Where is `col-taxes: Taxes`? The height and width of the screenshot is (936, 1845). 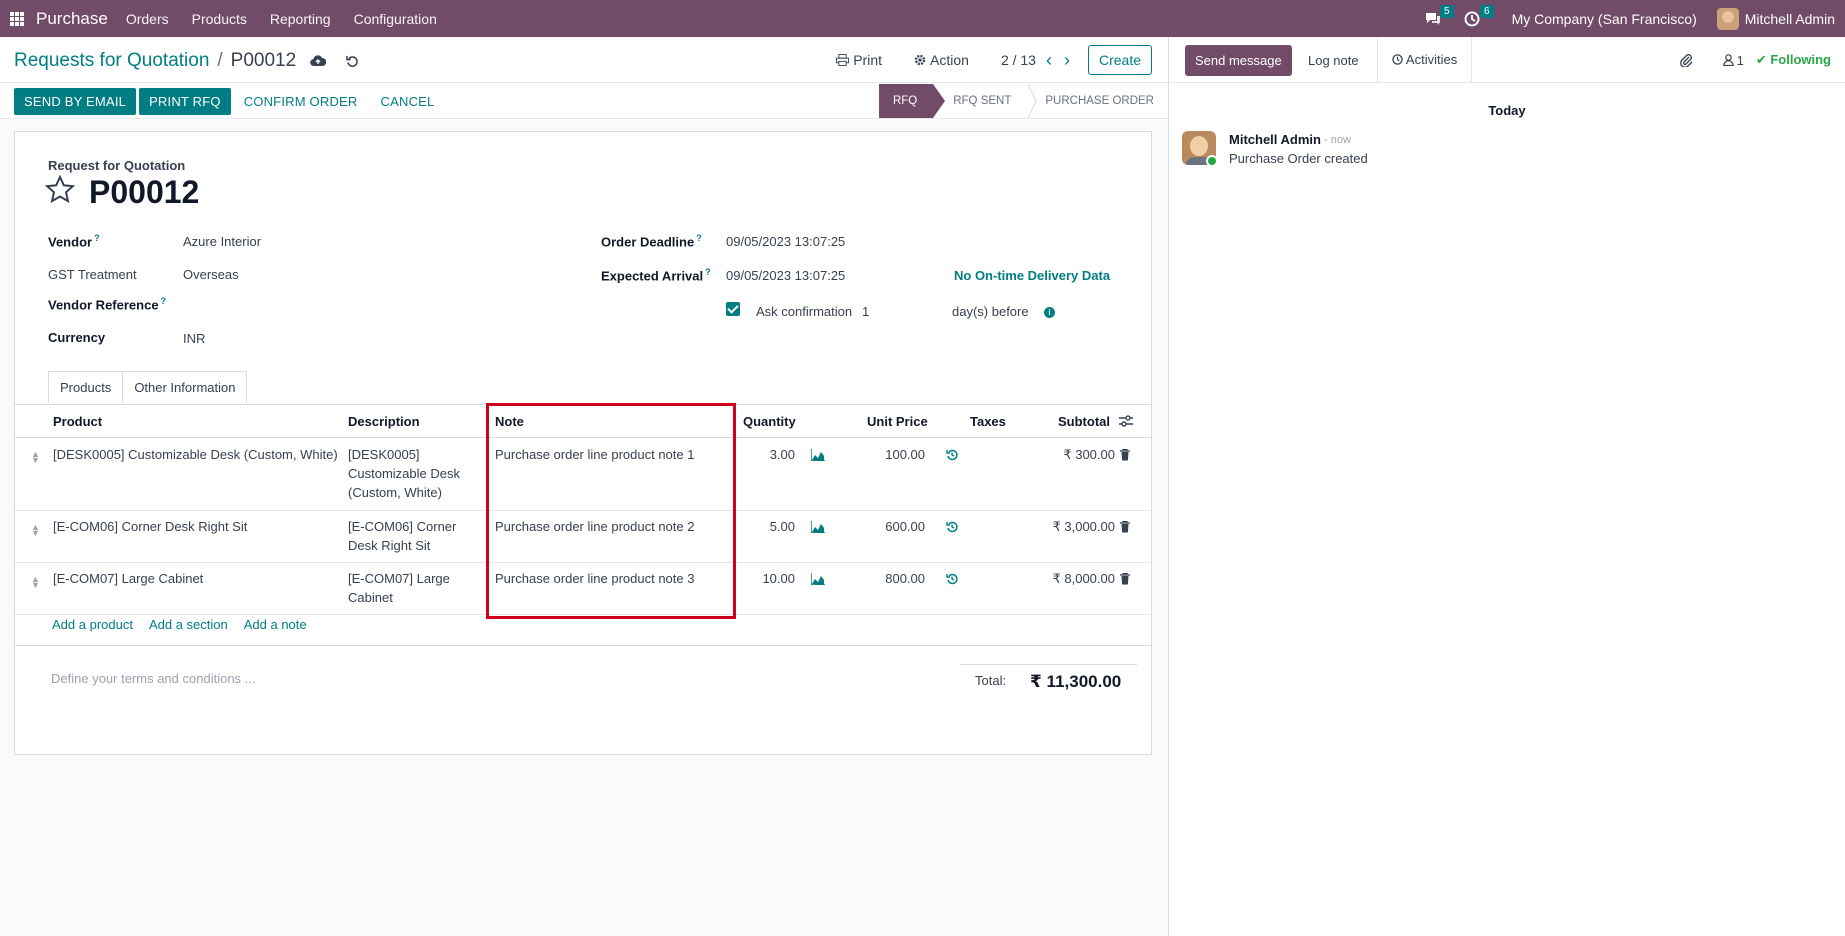 col-taxes: Taxes is located at coordinates (988, 421).